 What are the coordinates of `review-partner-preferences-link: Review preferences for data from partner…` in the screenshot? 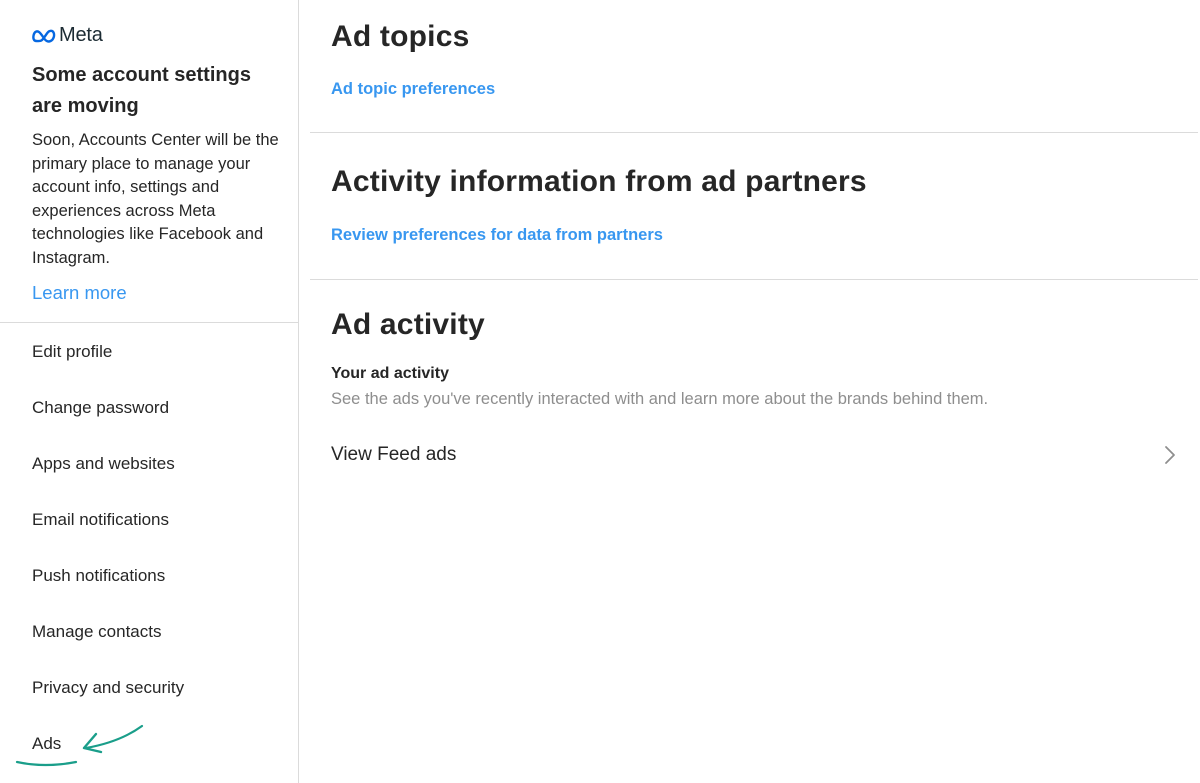 It's located at (497, 235).